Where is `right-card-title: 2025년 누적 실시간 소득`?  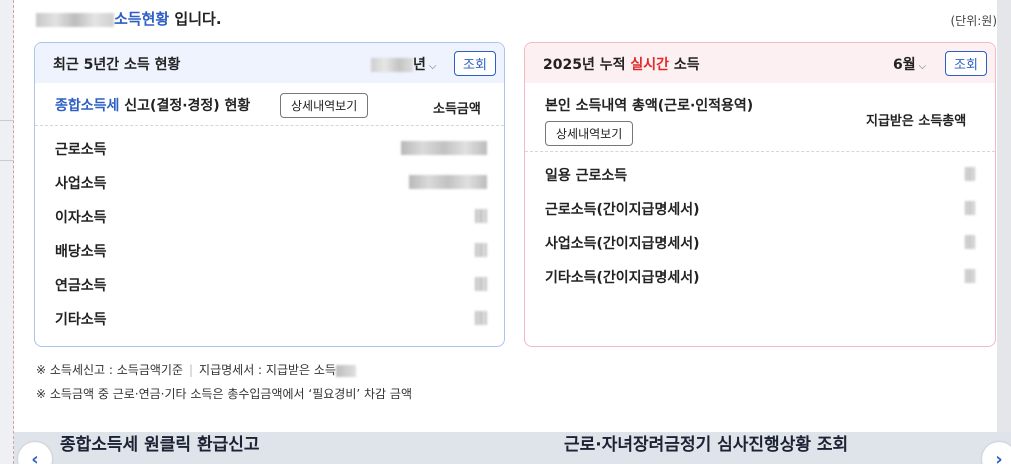
right-card-title: 2025년 누적 실시간 소득 is located at coordinates (621, 64).